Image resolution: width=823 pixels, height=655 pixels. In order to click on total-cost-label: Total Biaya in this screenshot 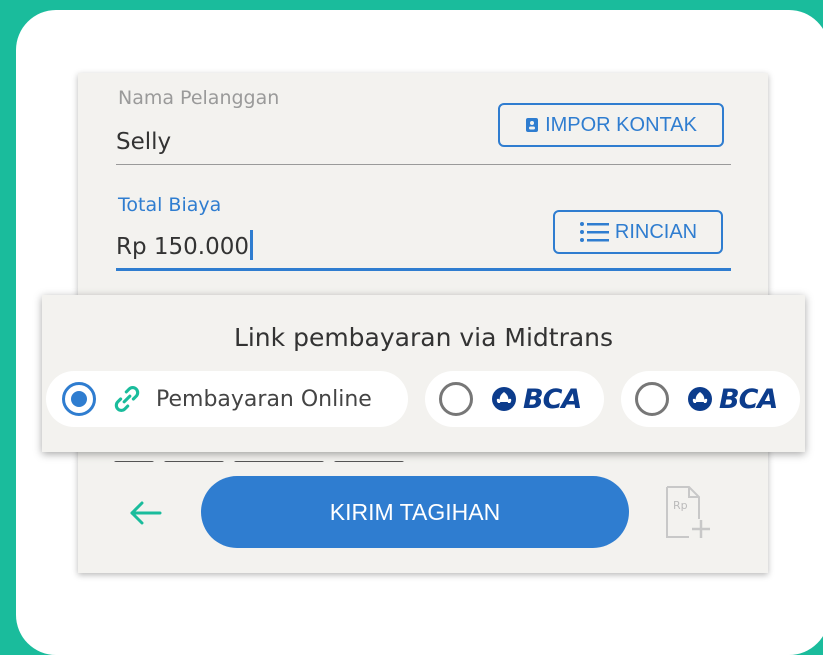, I will do `click(170, 205)`.